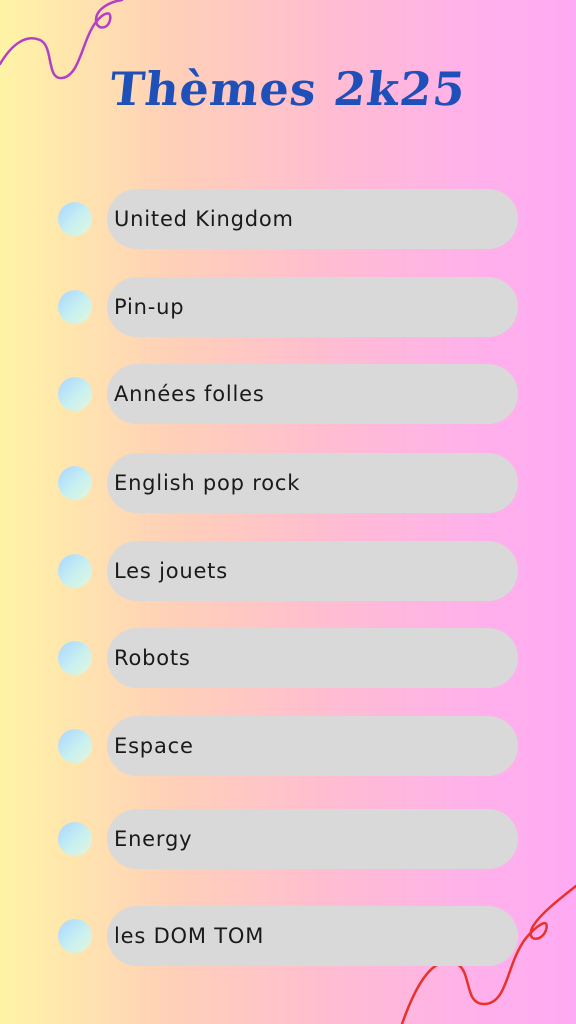 The image size is (576, 1024). Describe the element at coordinates (171, 571) in the screenshot. I see `theme-label: Les jouets` at that location.